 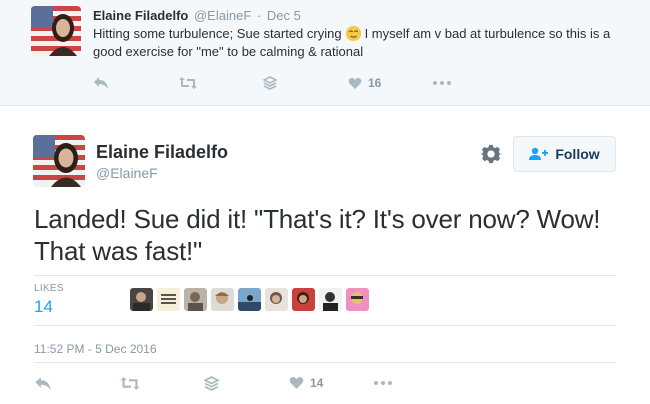 I want to click on like-count: 14, so click(x=317, y=383).